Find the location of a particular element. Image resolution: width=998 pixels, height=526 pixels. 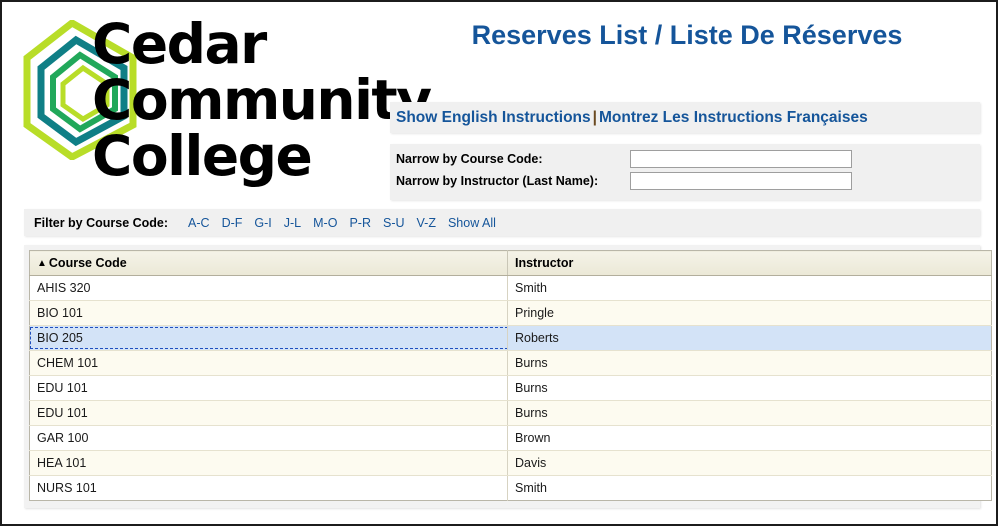

reserves-table-head: ▲ Course Code Instructor is located at coordinates (510, 263).